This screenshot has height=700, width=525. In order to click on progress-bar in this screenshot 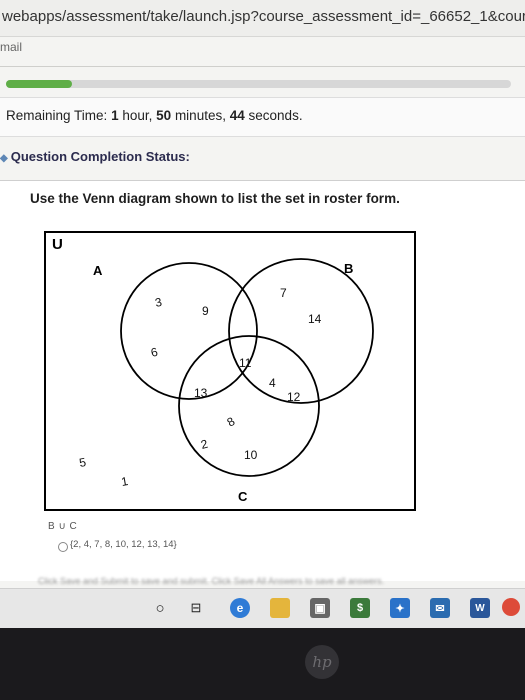, I will do `click(258, 84)`.